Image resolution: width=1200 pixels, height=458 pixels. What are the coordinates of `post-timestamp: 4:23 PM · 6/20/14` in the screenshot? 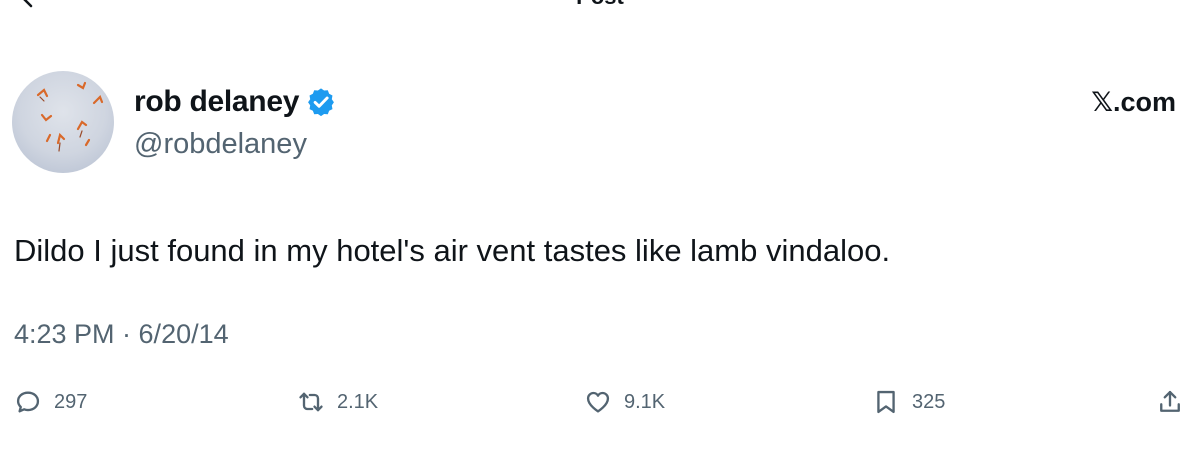 It's located at (121, 334).